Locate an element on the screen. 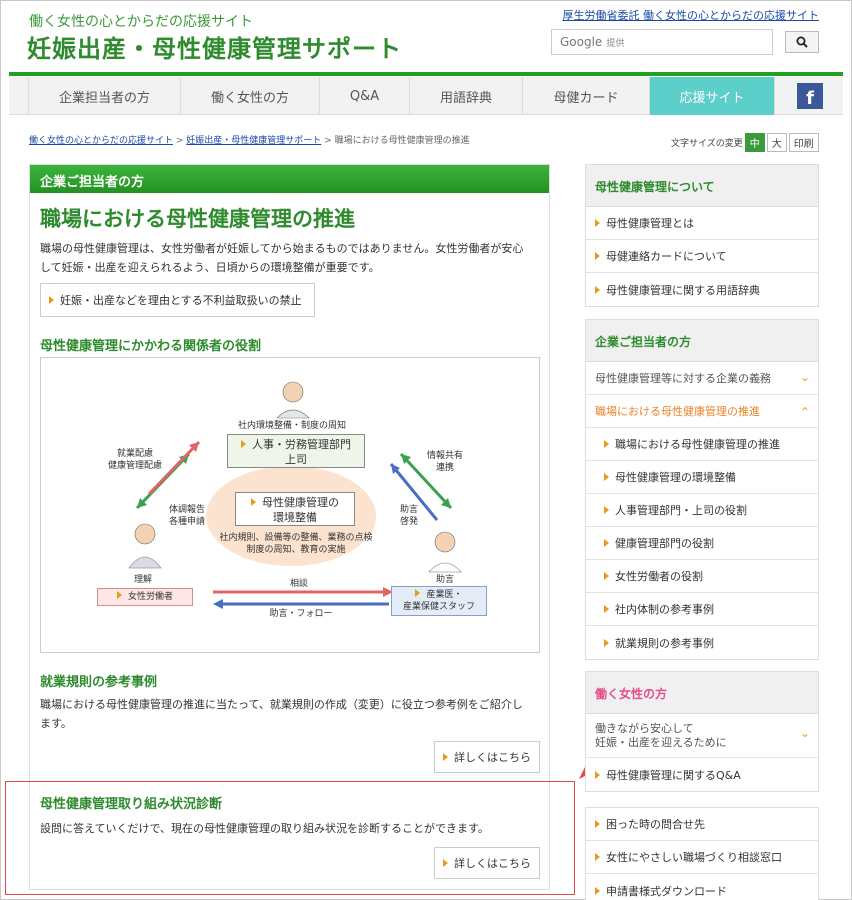 This screenshot has width=852, height=900. sidebar-item-download: 申請書様式ダウンロード is located at coordinates (702, 887).